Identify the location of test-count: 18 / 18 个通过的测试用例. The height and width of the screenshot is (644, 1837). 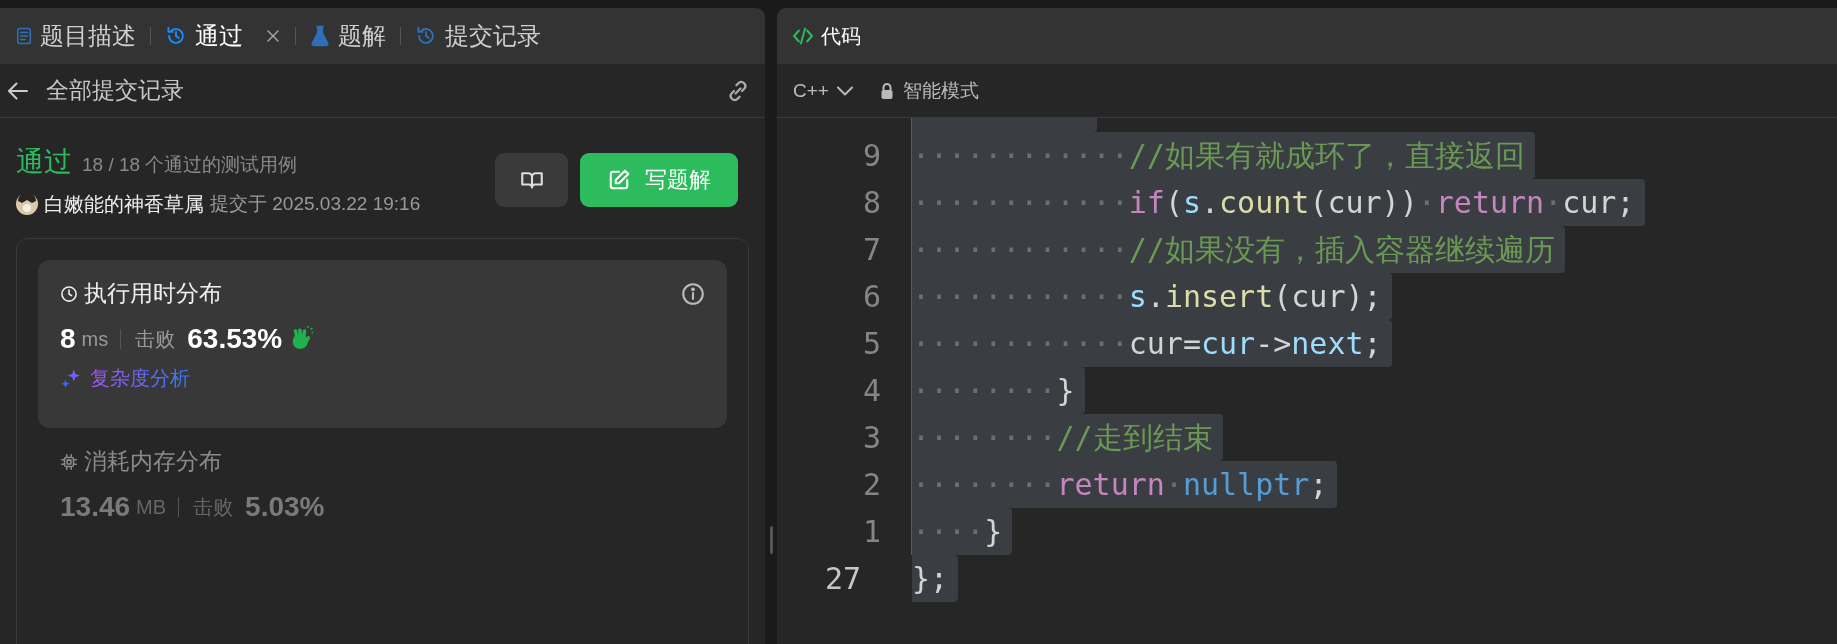
(190, 164).